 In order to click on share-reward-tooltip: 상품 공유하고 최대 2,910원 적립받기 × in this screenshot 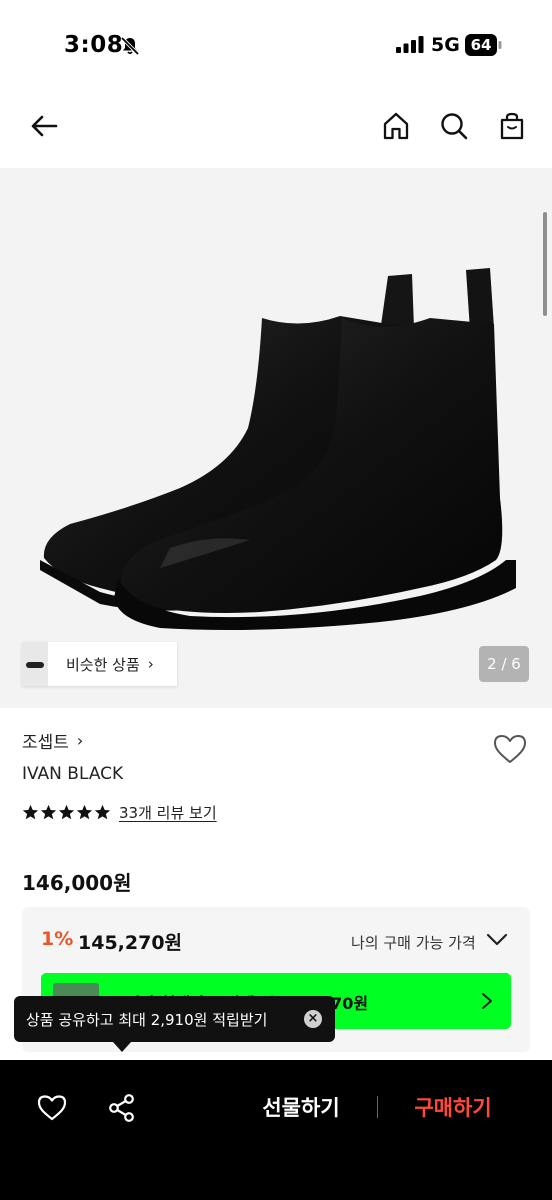, I will do `click(174, 1019)`.